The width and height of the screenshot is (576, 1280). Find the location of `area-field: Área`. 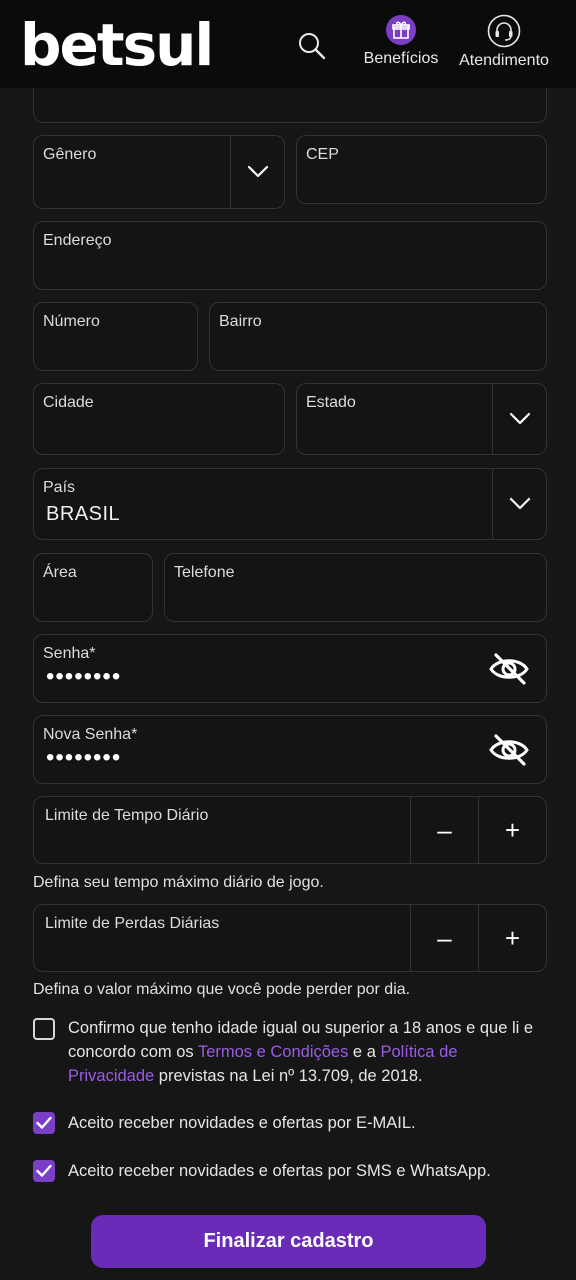

area-field: Área is located at coordinates (93, 587).